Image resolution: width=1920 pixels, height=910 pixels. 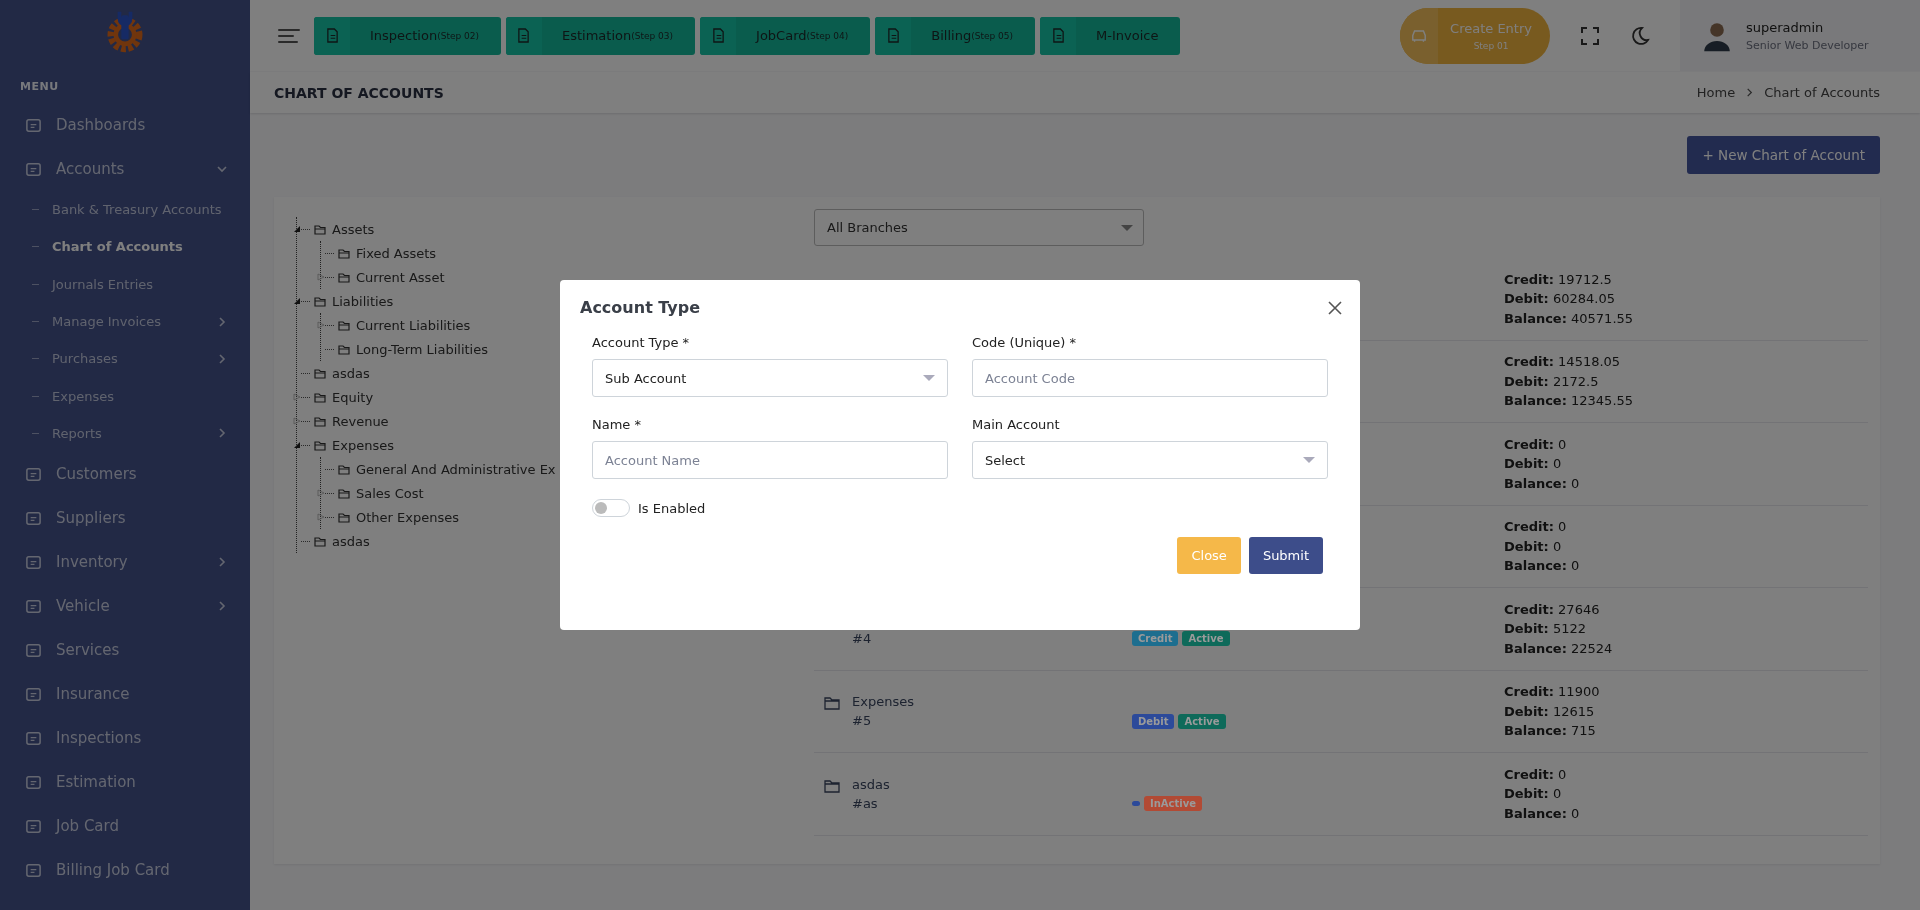 I want to click on tree-item: Equity, so click(x=344, y=397).